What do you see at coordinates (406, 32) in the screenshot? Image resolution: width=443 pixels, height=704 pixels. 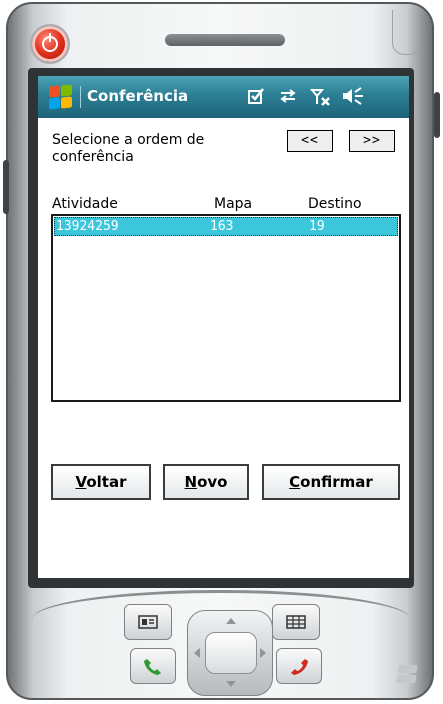 I see `stylus-slot` at bounding box center [406, 32].